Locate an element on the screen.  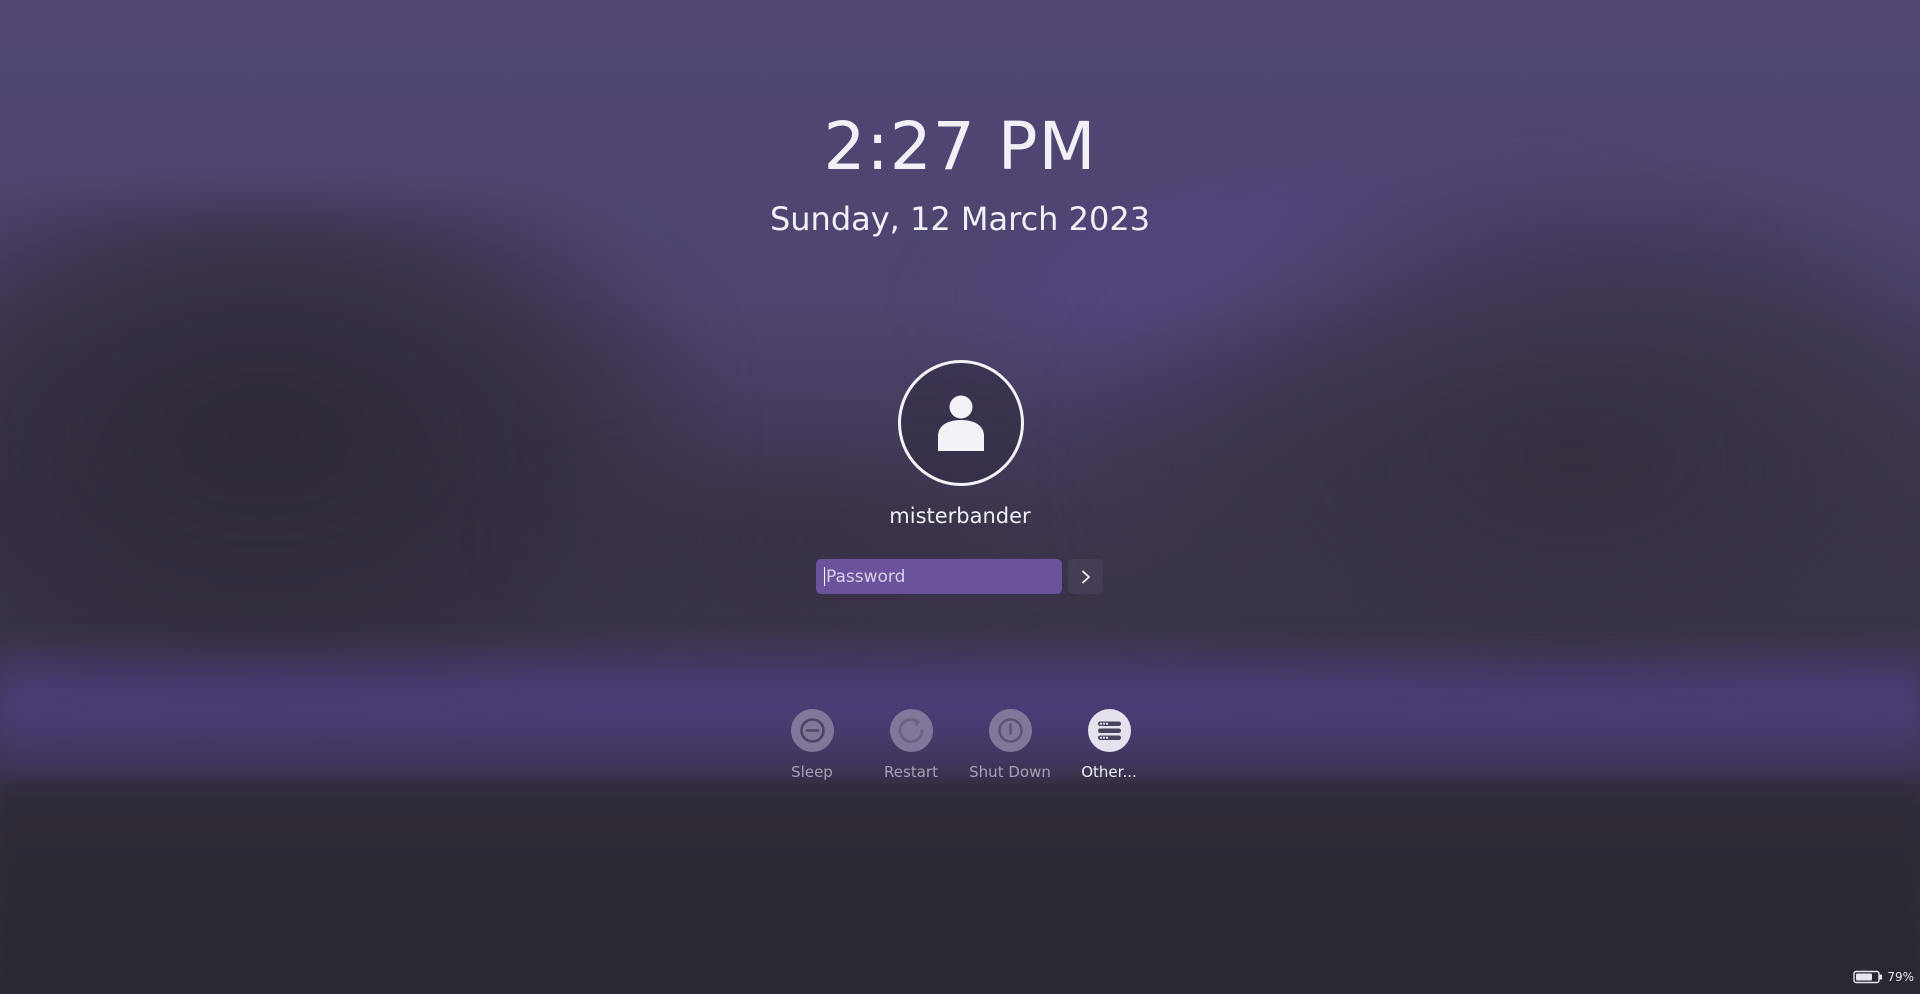
chevron-right-icon is located at coordinates (1085, 576).